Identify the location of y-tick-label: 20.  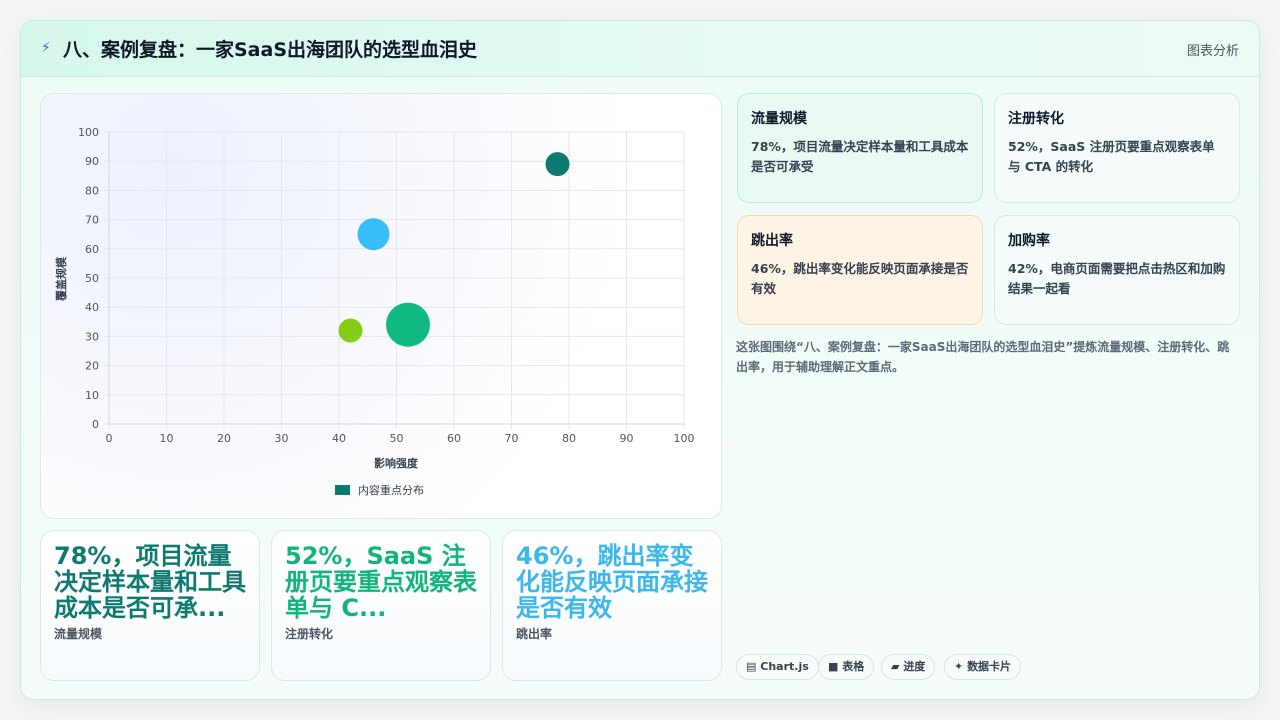
(92, 366).